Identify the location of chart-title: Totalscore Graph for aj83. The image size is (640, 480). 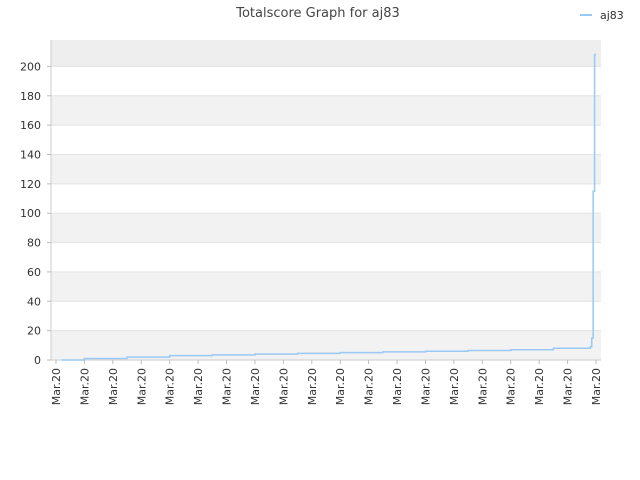
(317, 13).